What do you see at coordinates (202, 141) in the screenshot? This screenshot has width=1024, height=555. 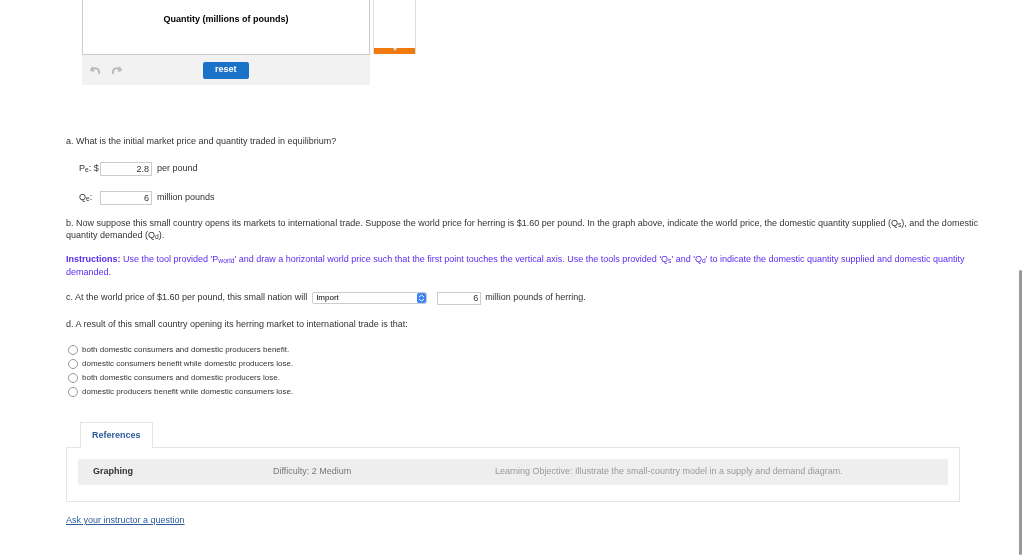 I see `question-text: a. What is the initial market price and quantity traded in equilibrium?` at bounding box center [202, 141].